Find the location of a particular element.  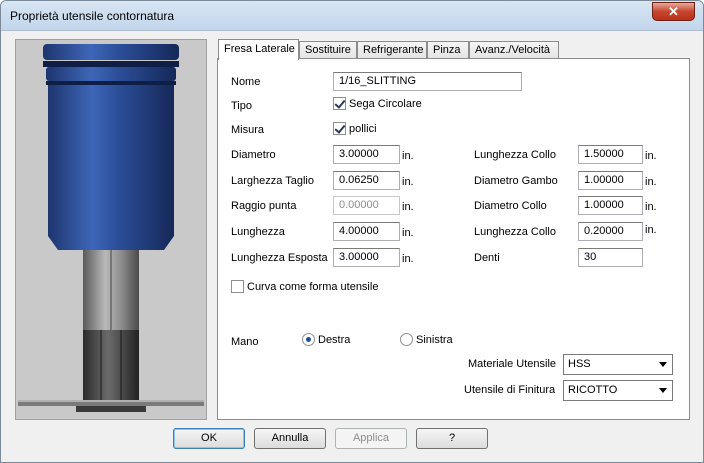

pollici-checkbox is located at coordinates (339, 128).